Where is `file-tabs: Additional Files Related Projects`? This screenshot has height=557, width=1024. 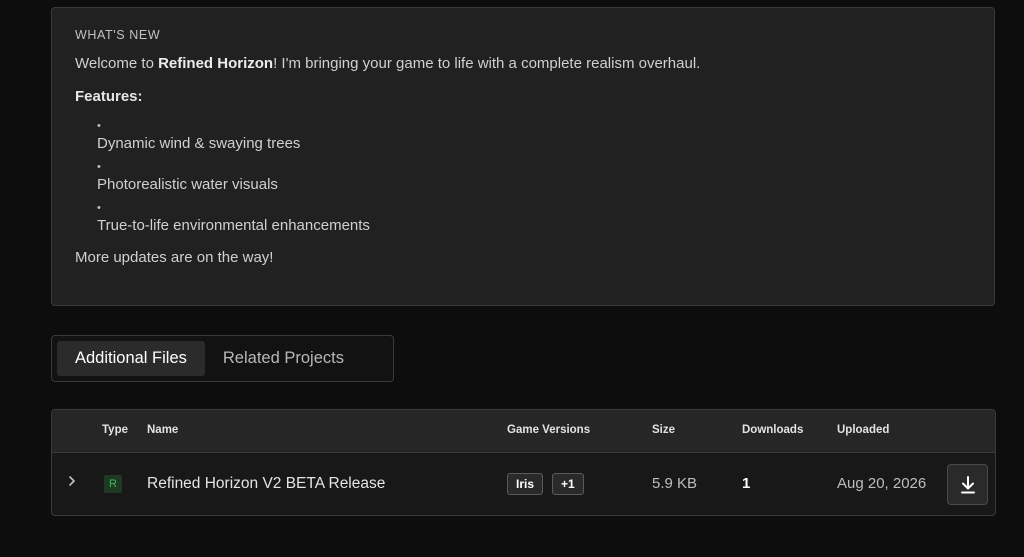 file-tabs: Additional Files Related Projects is located at coordinates (222, 358).